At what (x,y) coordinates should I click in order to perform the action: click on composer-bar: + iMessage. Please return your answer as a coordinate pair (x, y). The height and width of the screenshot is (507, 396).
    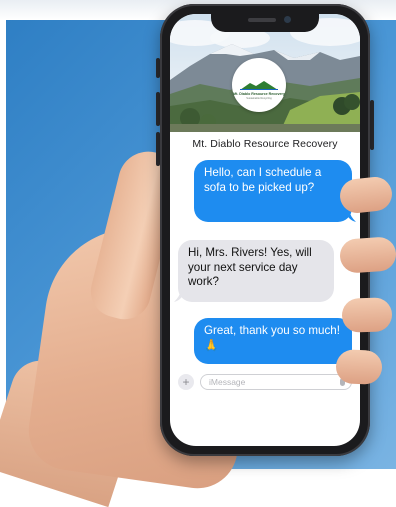
    Looking at the image, I should click on (266, 383).